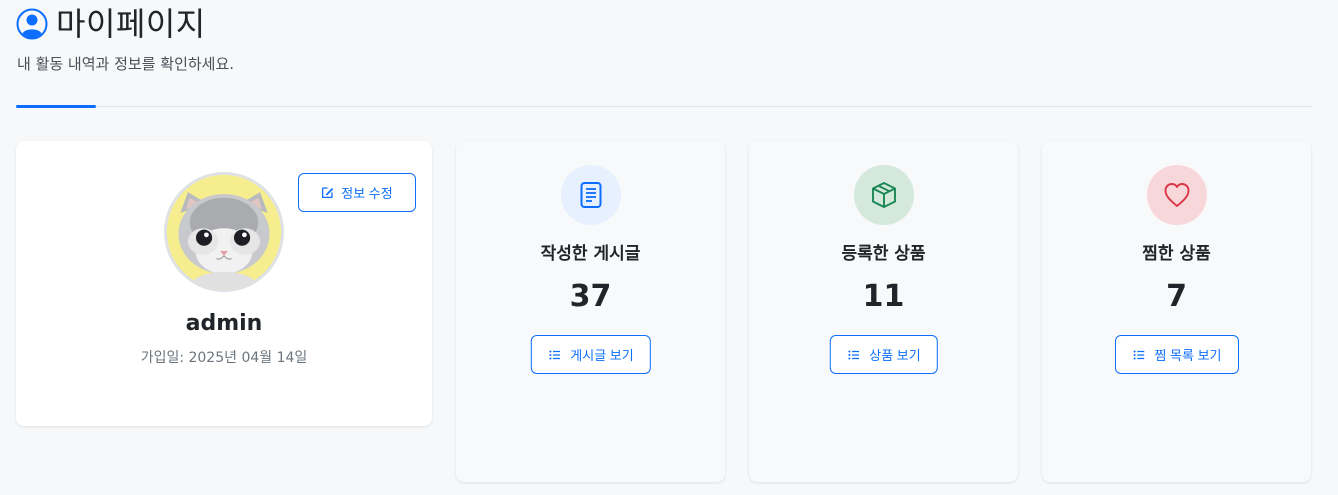 The width and height of the screenshot is (1338, 495). I want to click on view-posts-label: 게시글 보기, so click(602, 355).